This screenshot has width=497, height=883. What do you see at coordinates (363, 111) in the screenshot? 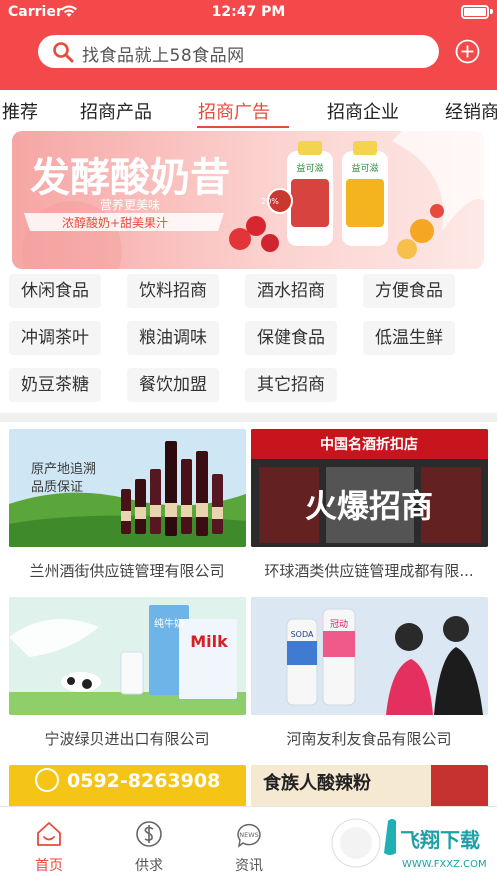
I see `tab-companies: 招商企业` at bounding box center [363, 111].